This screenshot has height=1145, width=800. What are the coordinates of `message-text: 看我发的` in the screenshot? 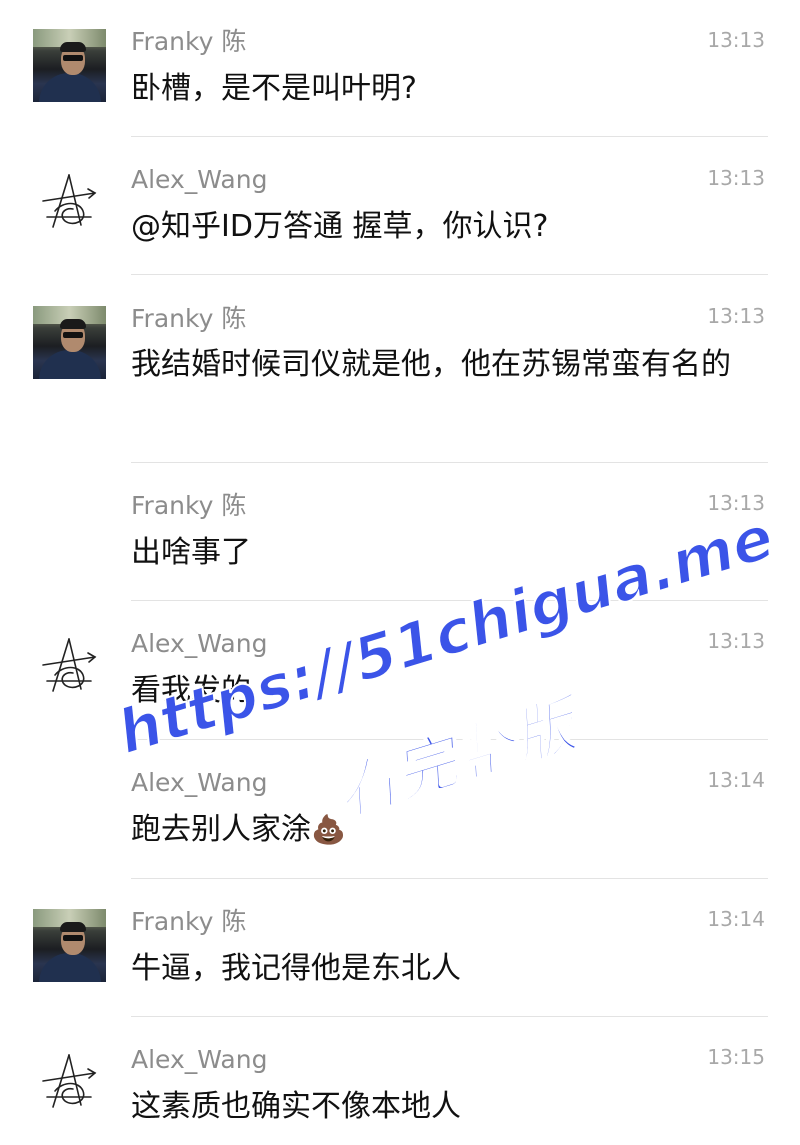 It's located at (191, 690).